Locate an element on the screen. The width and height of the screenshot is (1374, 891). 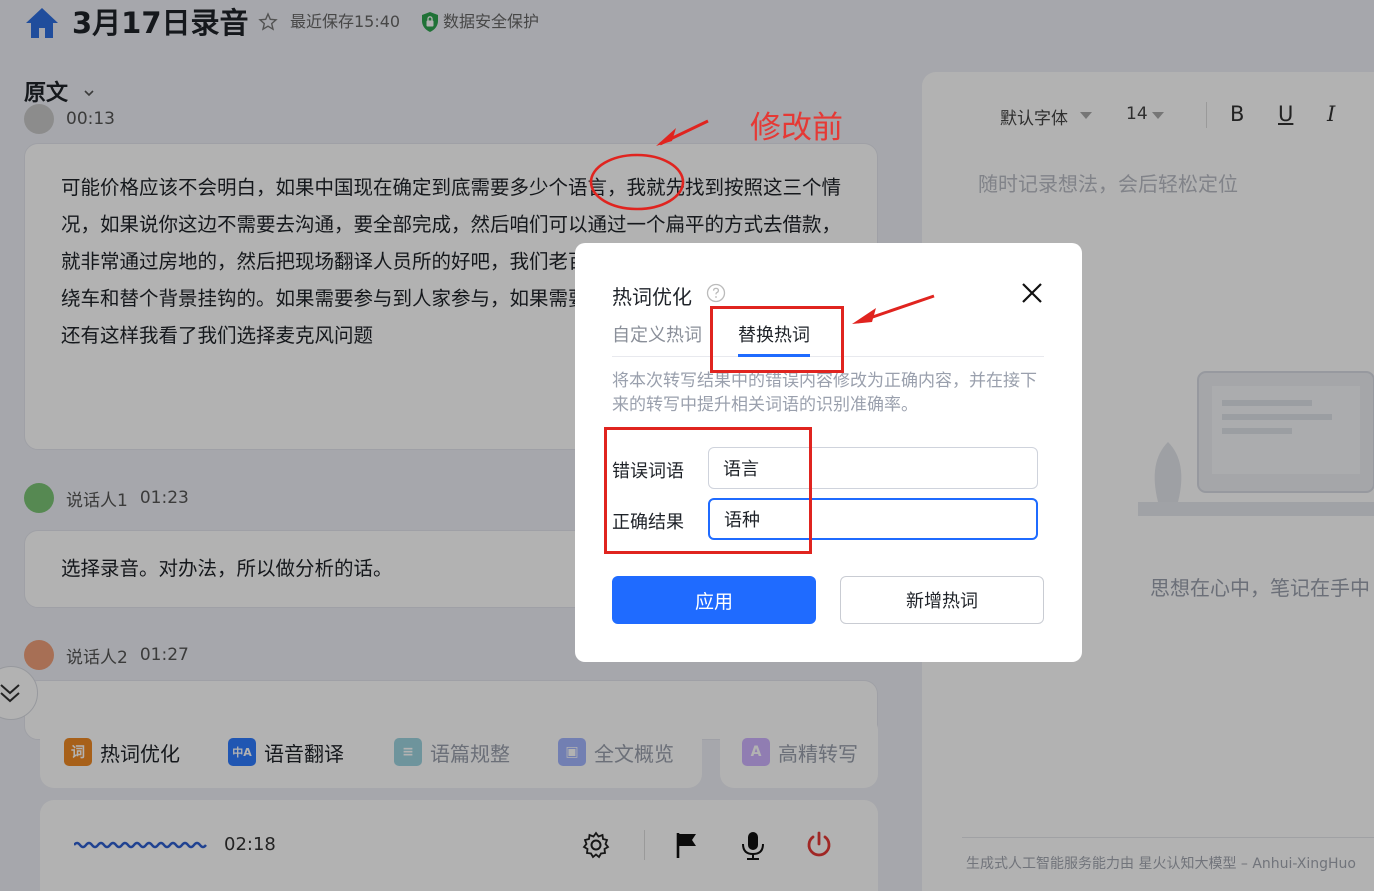
annotation-ellipse is located at coordinates (637, 182).